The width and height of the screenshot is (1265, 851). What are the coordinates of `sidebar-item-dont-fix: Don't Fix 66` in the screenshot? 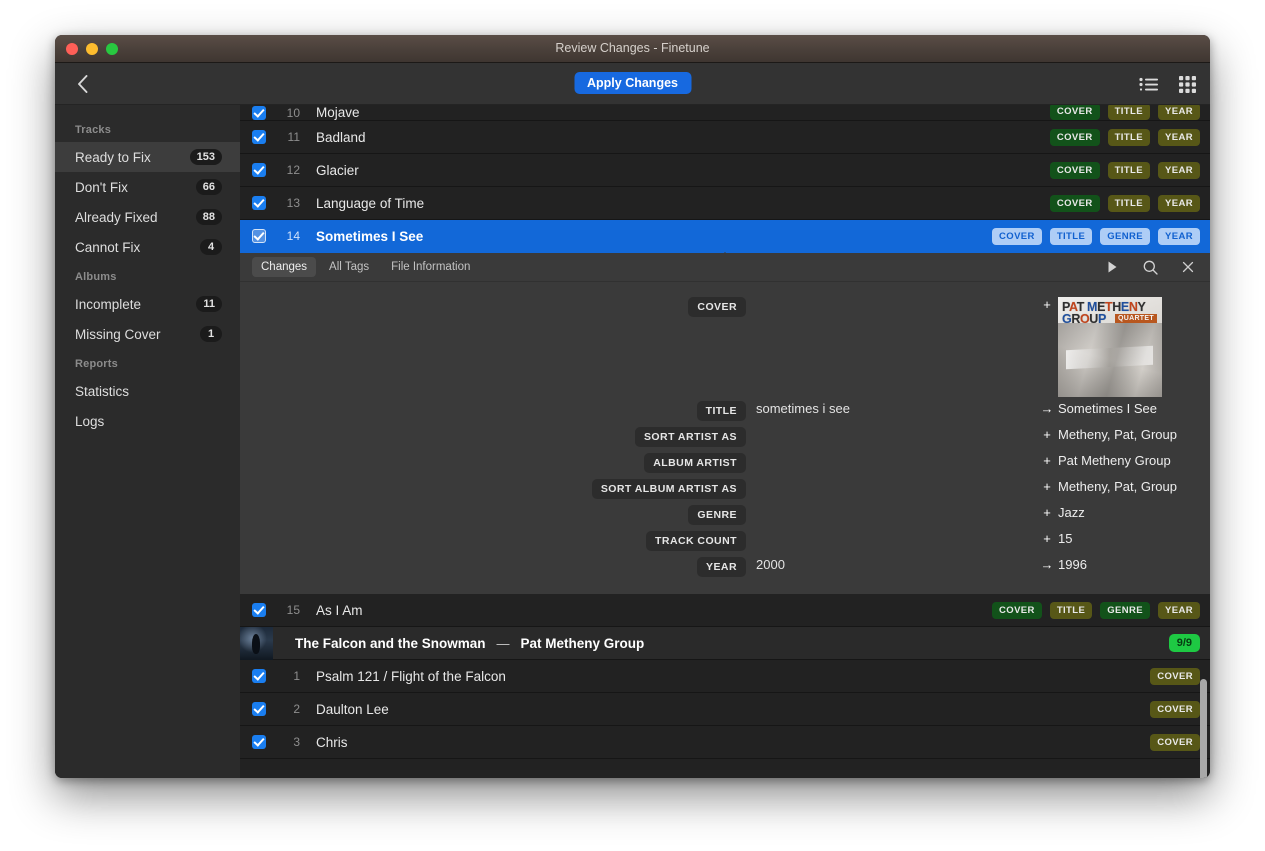 It's located at (147, 187).